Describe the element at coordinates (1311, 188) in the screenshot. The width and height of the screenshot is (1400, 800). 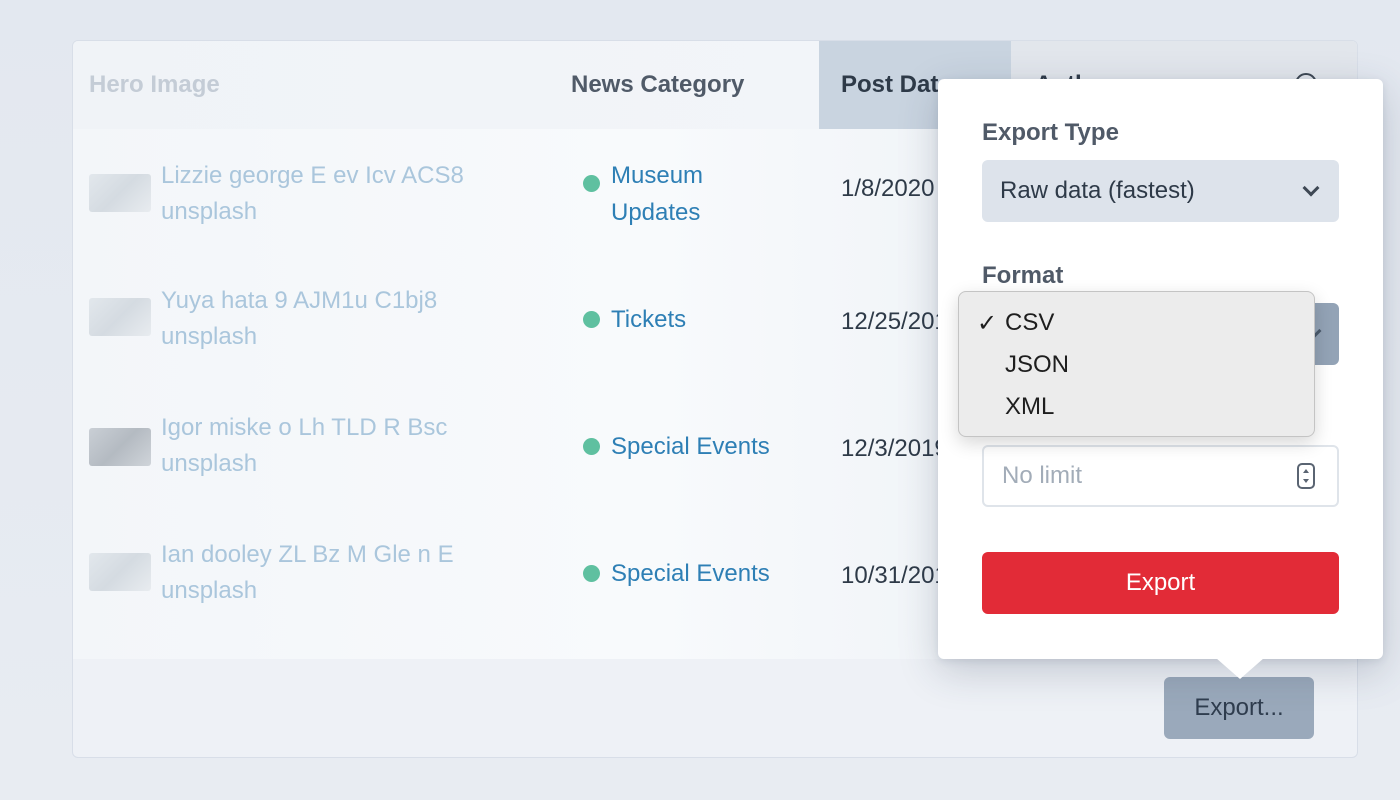
I see `chevron-down-icon` at that location.